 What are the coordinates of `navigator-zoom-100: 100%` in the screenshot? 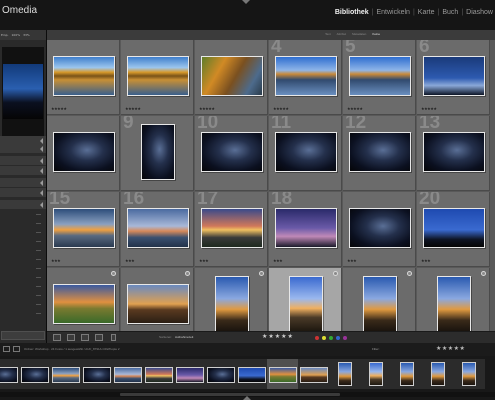 It's located at (16, 35).